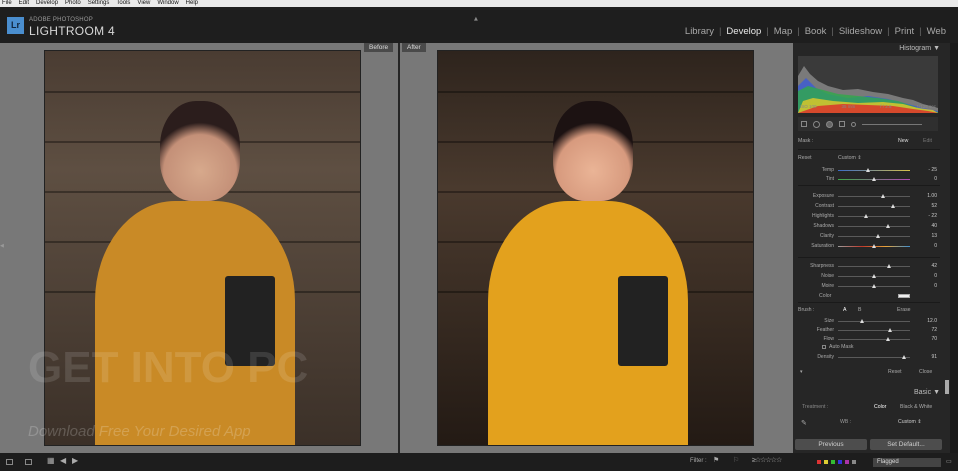 This screenshot has width=958, height=471. Describe the element at coordinates (859, 310) in the screenshot. I see `brush-b-button: B` at that location.